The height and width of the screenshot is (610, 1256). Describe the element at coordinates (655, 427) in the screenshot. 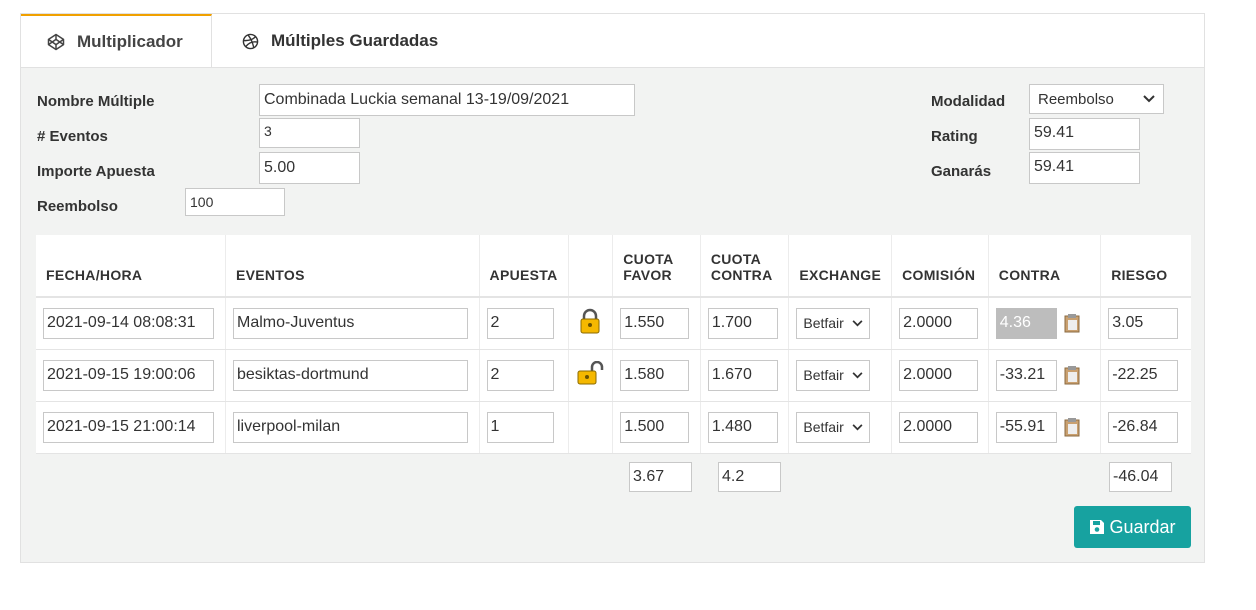

I see `cuota-favor-input: 1.500` at that location.